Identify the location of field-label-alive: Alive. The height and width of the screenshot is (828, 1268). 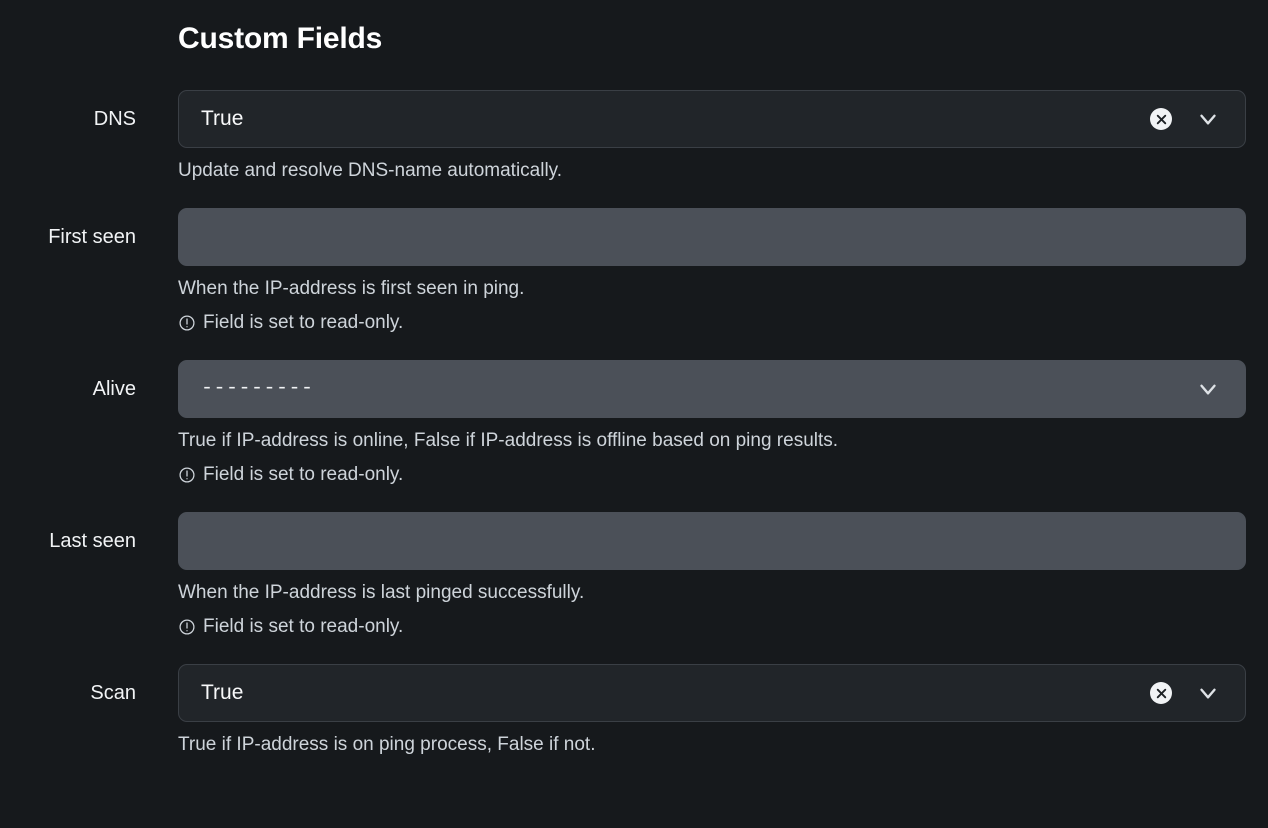
(114, 389).